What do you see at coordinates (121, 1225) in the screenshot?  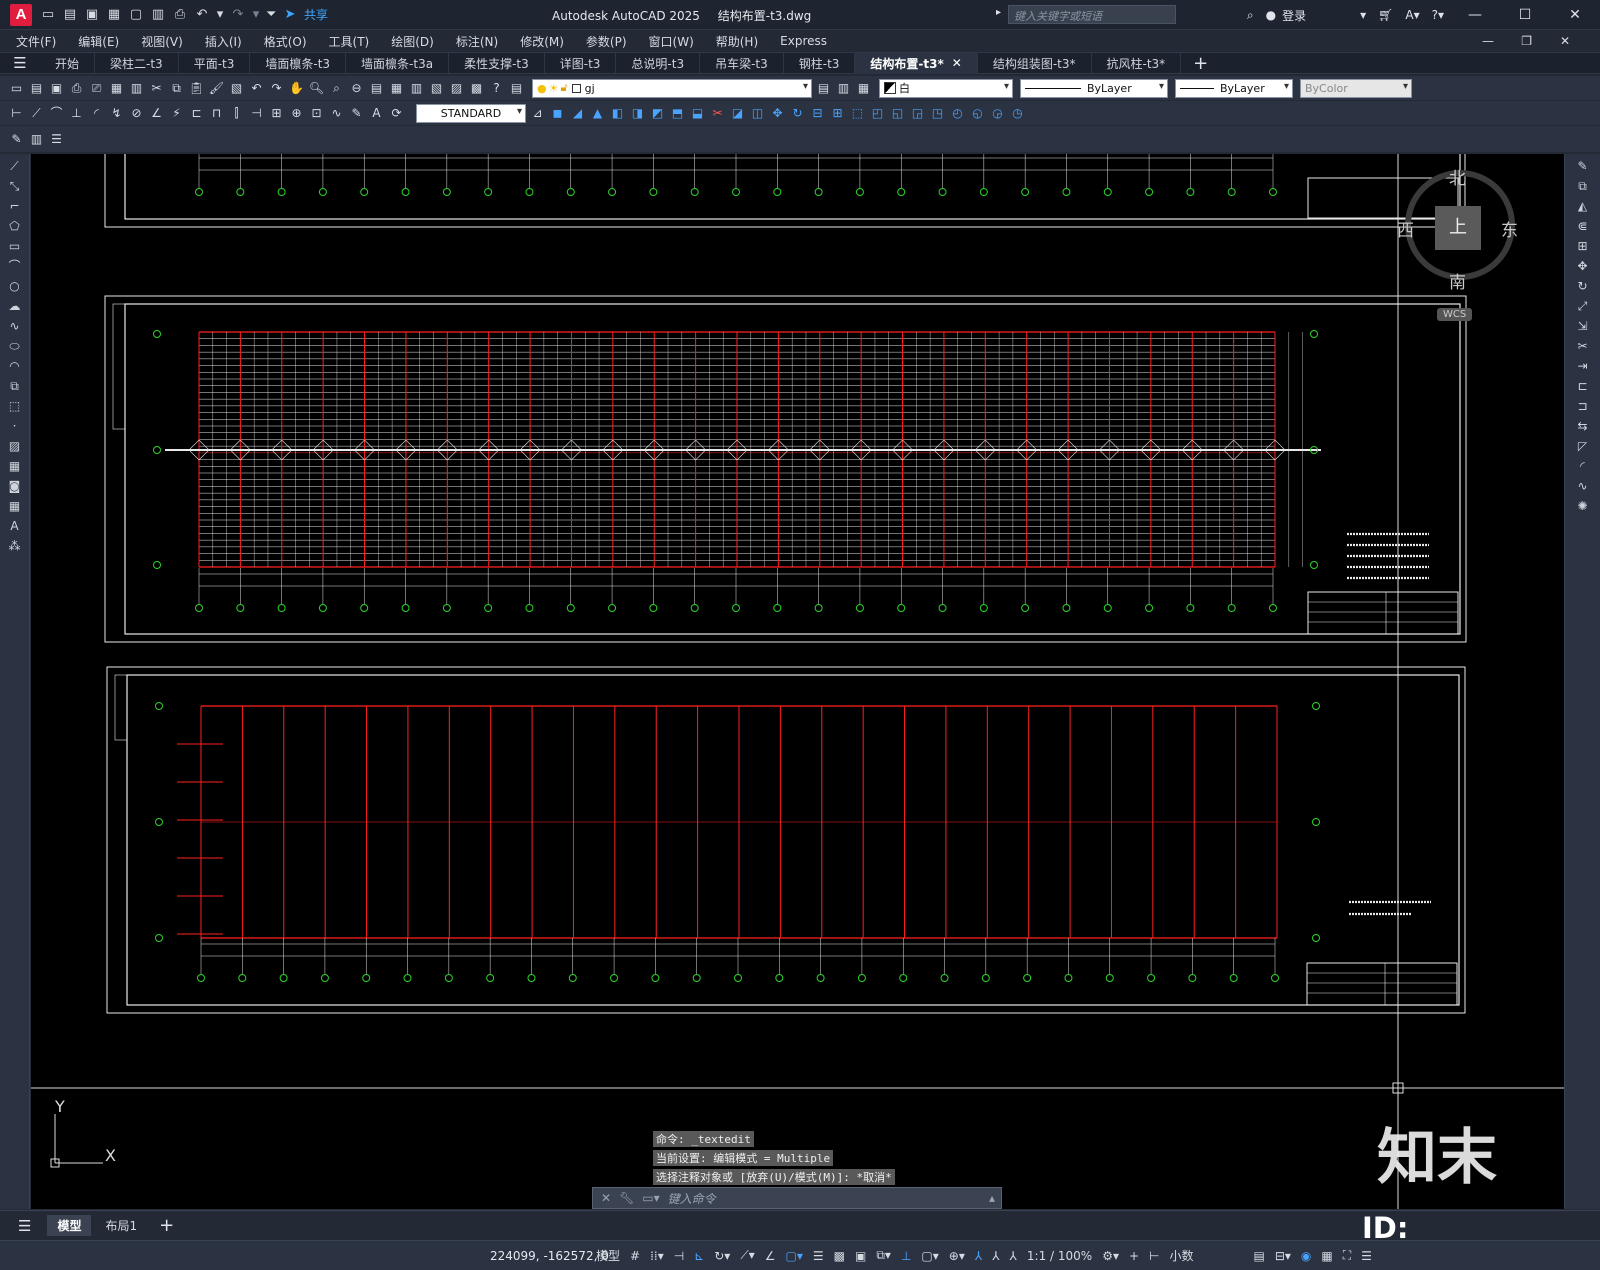 I see `layout-tab-layout1: 布局1` at bounding box center [121, 1225].